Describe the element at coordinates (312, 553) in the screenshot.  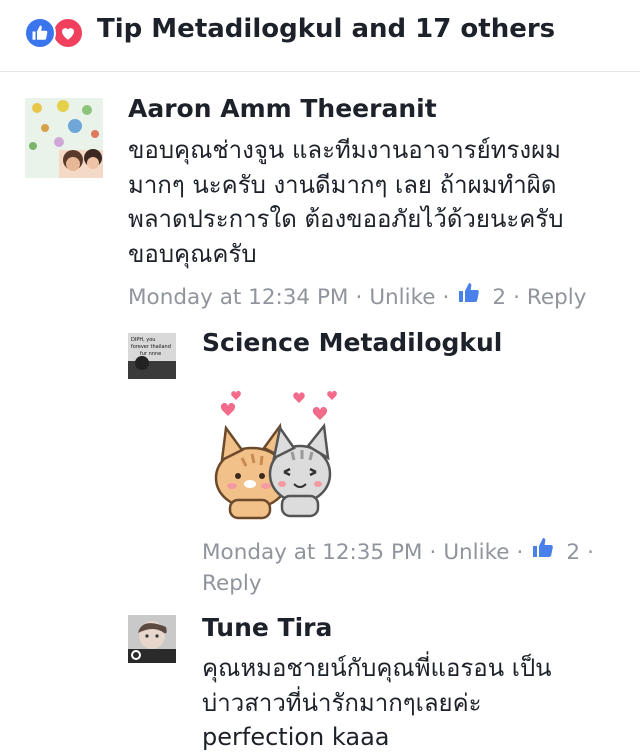
I see `comment-timestamp: Monday at 12:35 PM` at that location.